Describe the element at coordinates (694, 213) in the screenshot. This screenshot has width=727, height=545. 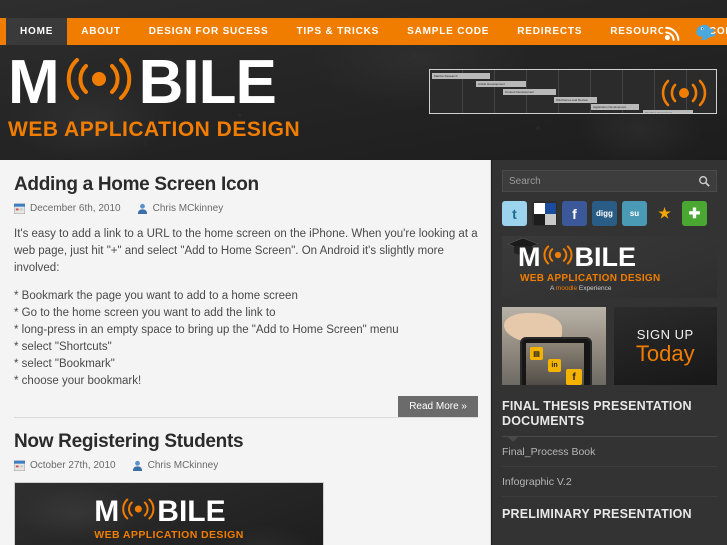
I see `add-share-icon: ✚` at that location.